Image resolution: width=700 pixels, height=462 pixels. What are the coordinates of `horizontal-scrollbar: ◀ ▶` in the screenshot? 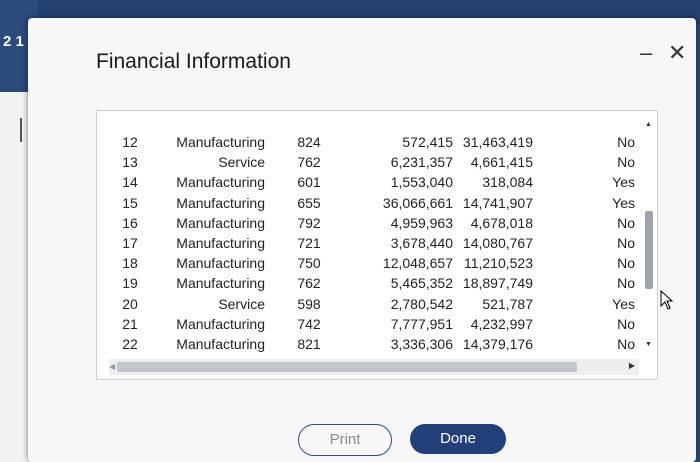 It's located at (374, 367).